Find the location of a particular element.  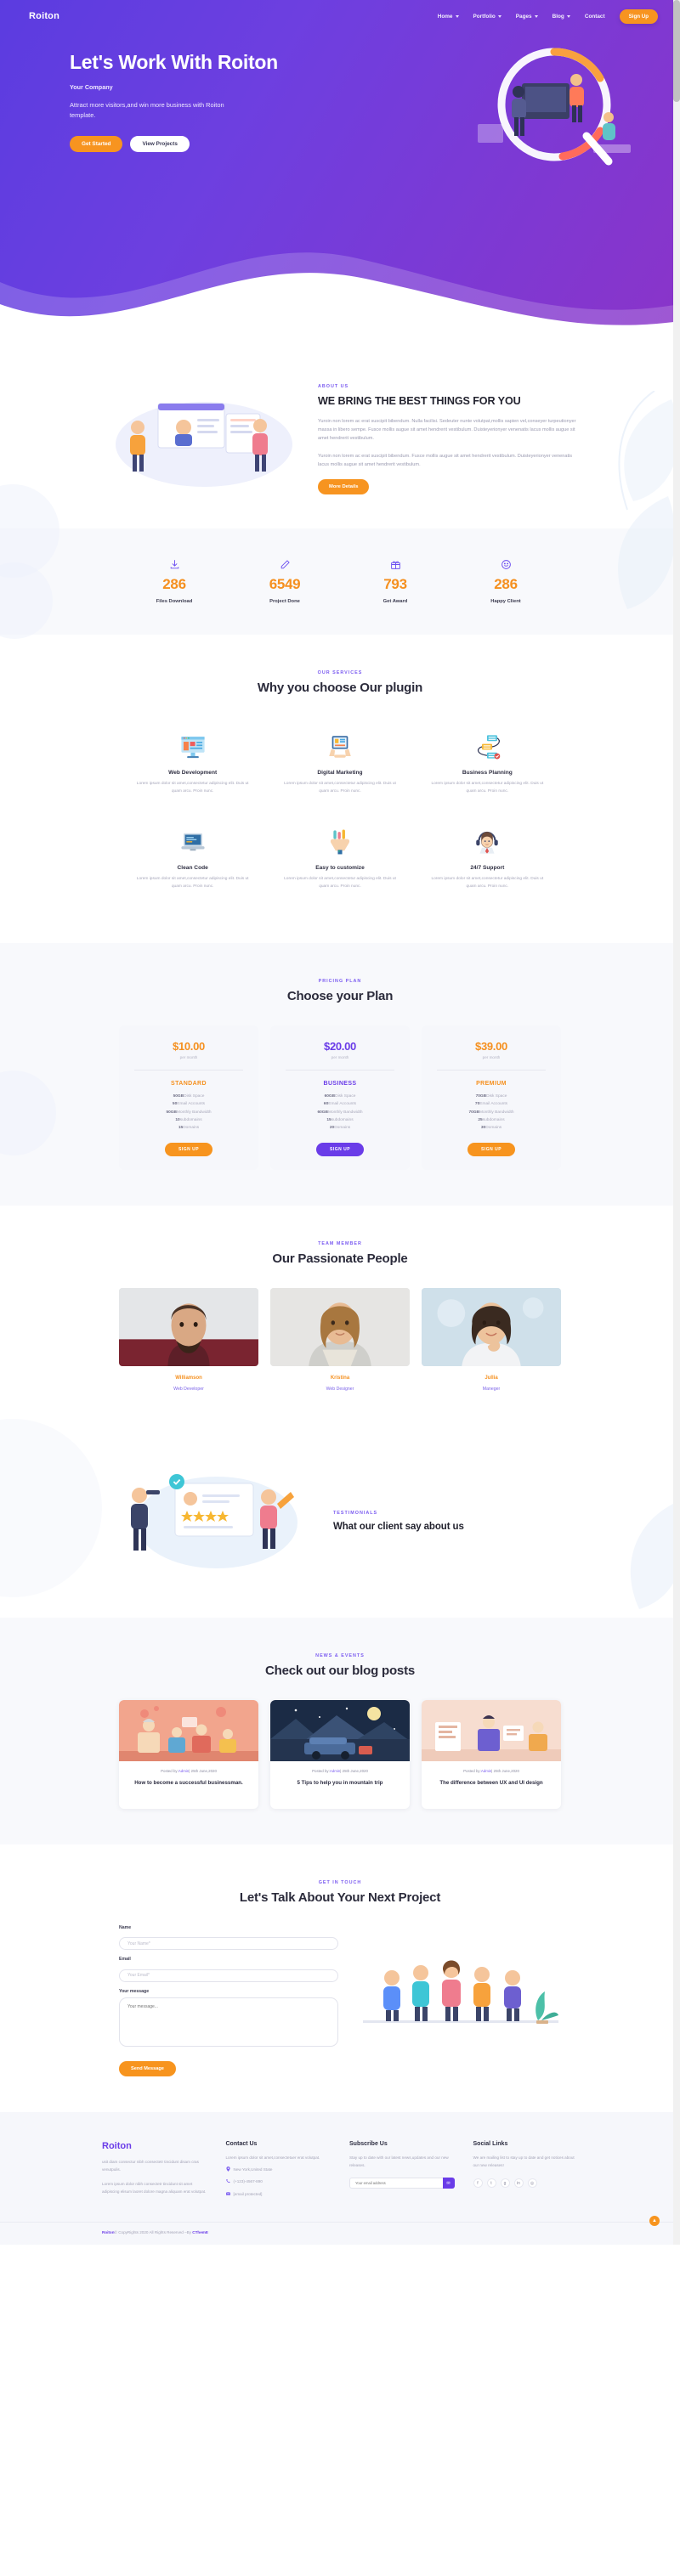

nav-item-contact: Contact is located at coordinates (595, 17).